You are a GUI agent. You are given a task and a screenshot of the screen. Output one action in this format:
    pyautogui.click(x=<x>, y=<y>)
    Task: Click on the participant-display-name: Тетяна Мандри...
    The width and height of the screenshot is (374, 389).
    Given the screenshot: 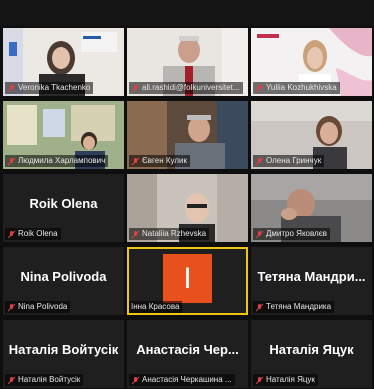 What is the action you would take?
    pyautogui.click(x=311, y=276)
    